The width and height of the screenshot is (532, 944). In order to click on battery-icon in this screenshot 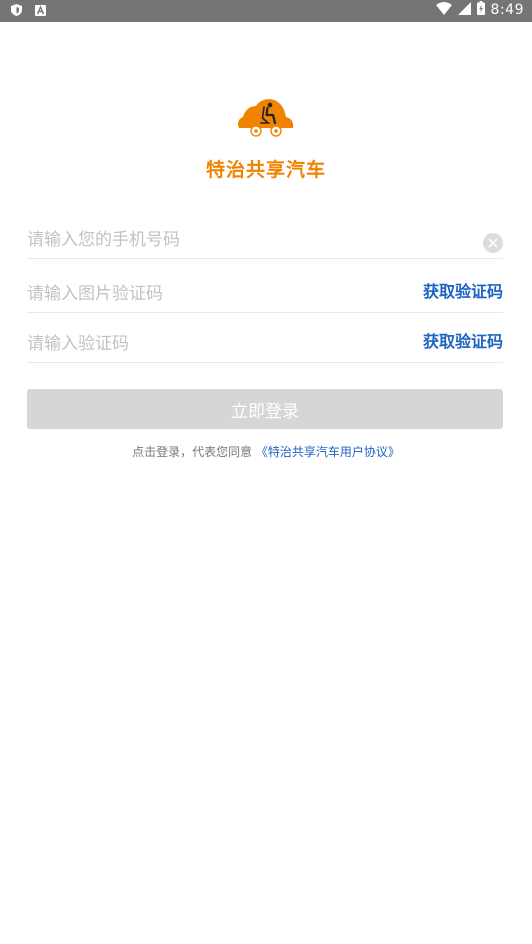, I will do `click(480, 10)`.